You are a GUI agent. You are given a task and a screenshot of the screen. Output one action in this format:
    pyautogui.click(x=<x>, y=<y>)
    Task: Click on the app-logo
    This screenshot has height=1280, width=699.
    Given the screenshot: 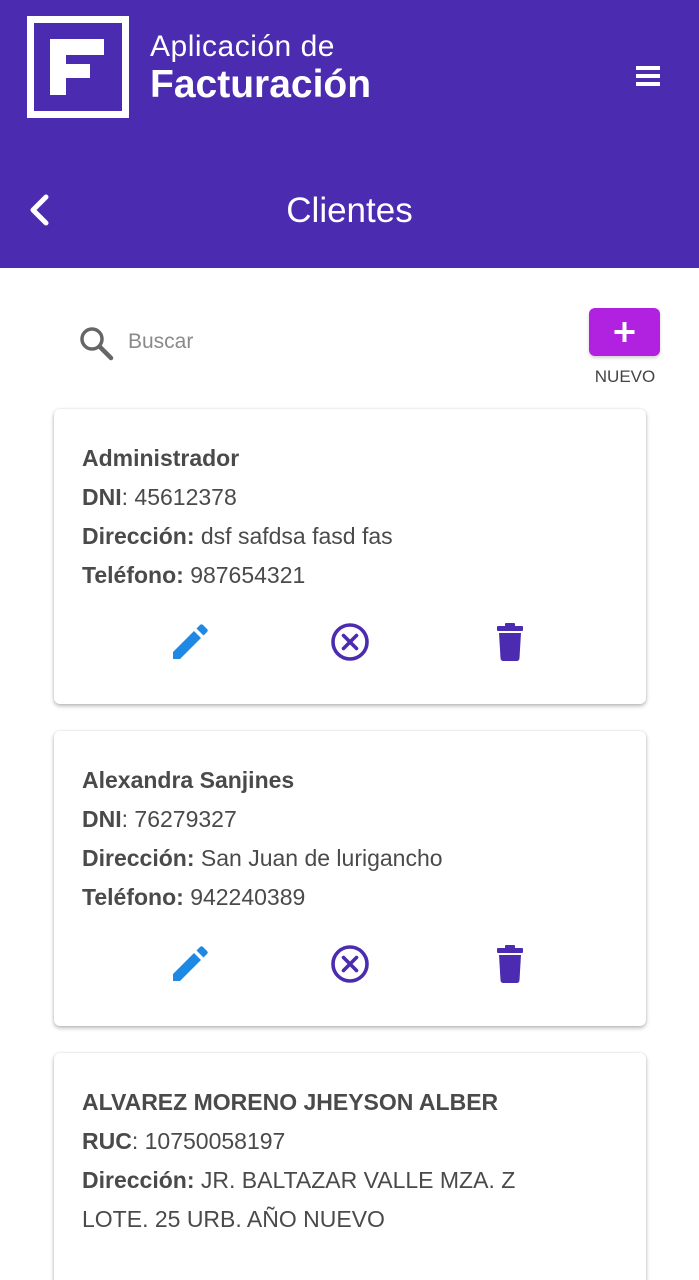 What is the action you would take?
    pyautogui.click(x=78, y=67)
    